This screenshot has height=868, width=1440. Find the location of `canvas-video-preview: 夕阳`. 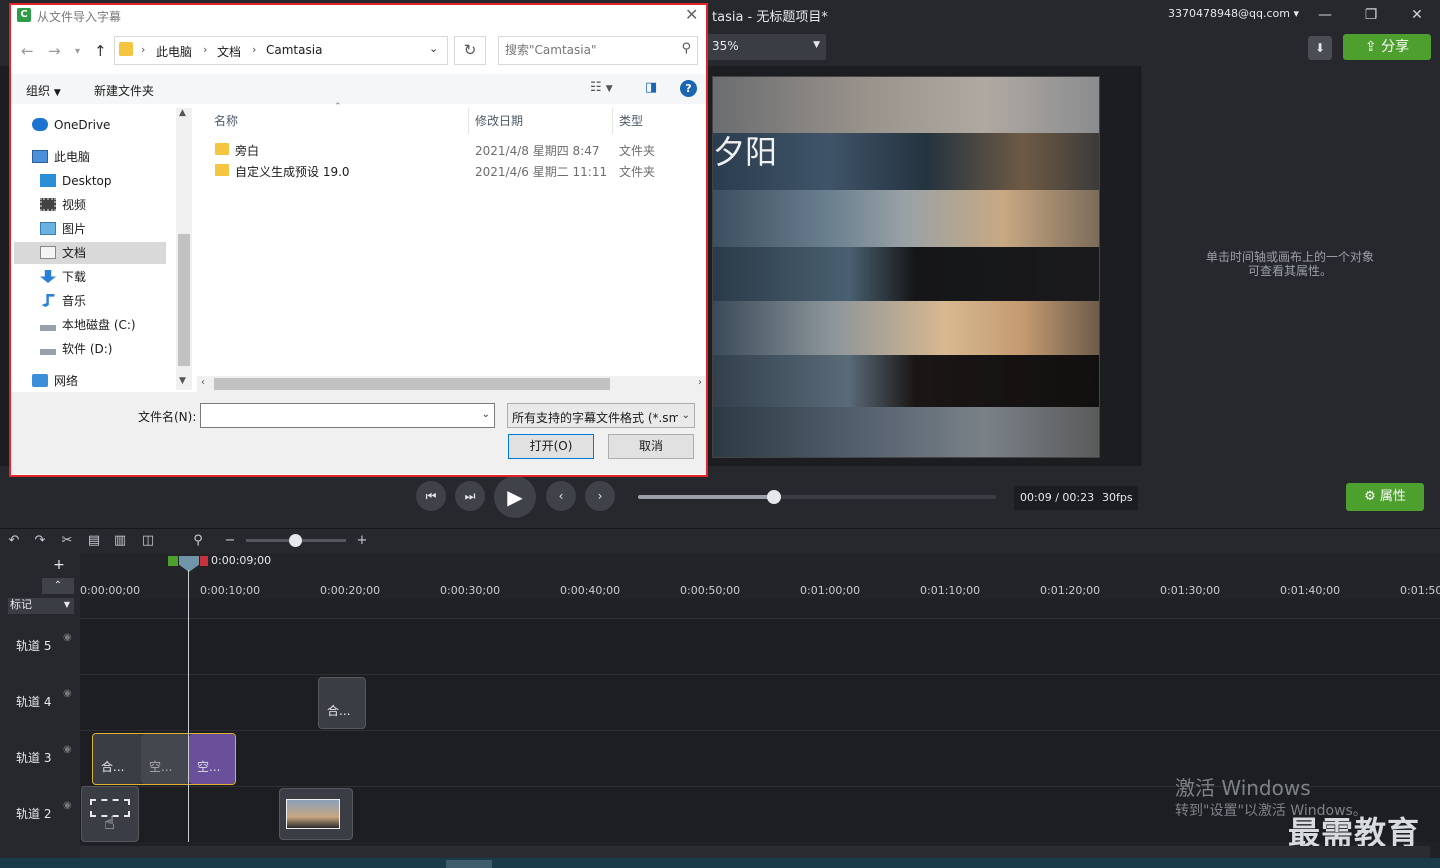

canvas-video-preview: 夕阳 is located at coordinates (906, 267).